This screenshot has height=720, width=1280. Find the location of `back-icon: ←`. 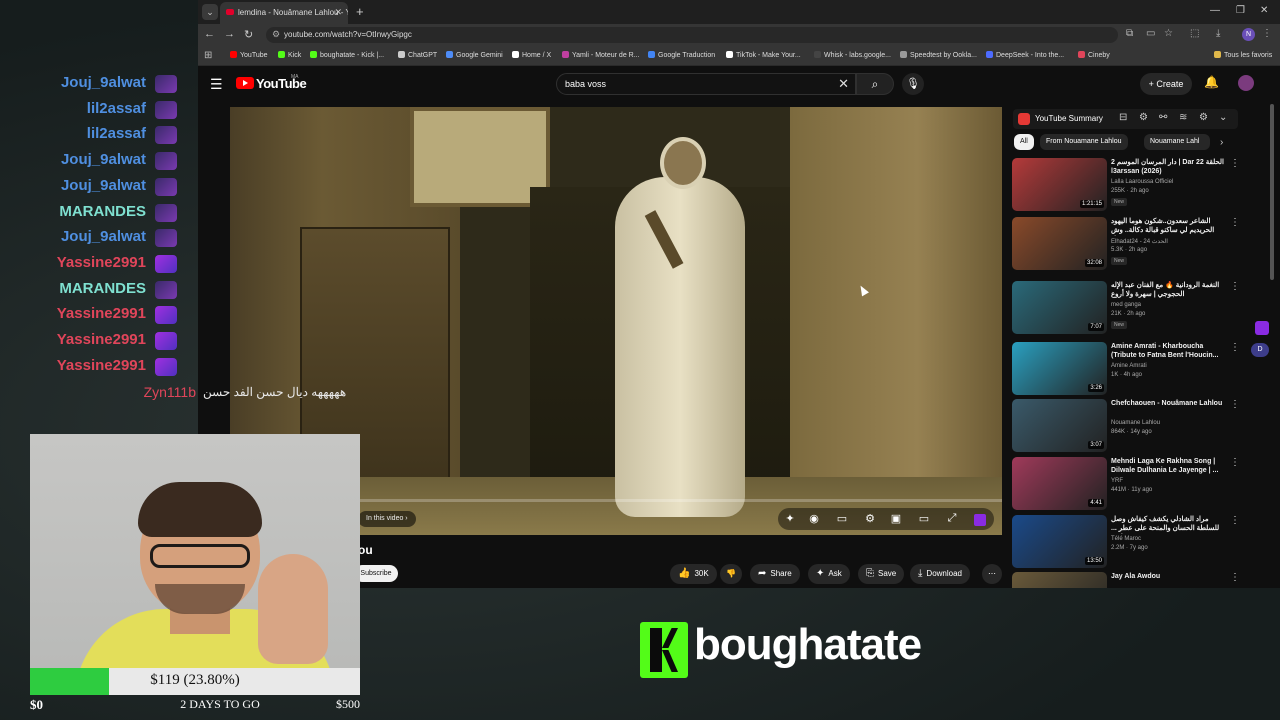

back-icon: ← is located at coordinates (209, 34).